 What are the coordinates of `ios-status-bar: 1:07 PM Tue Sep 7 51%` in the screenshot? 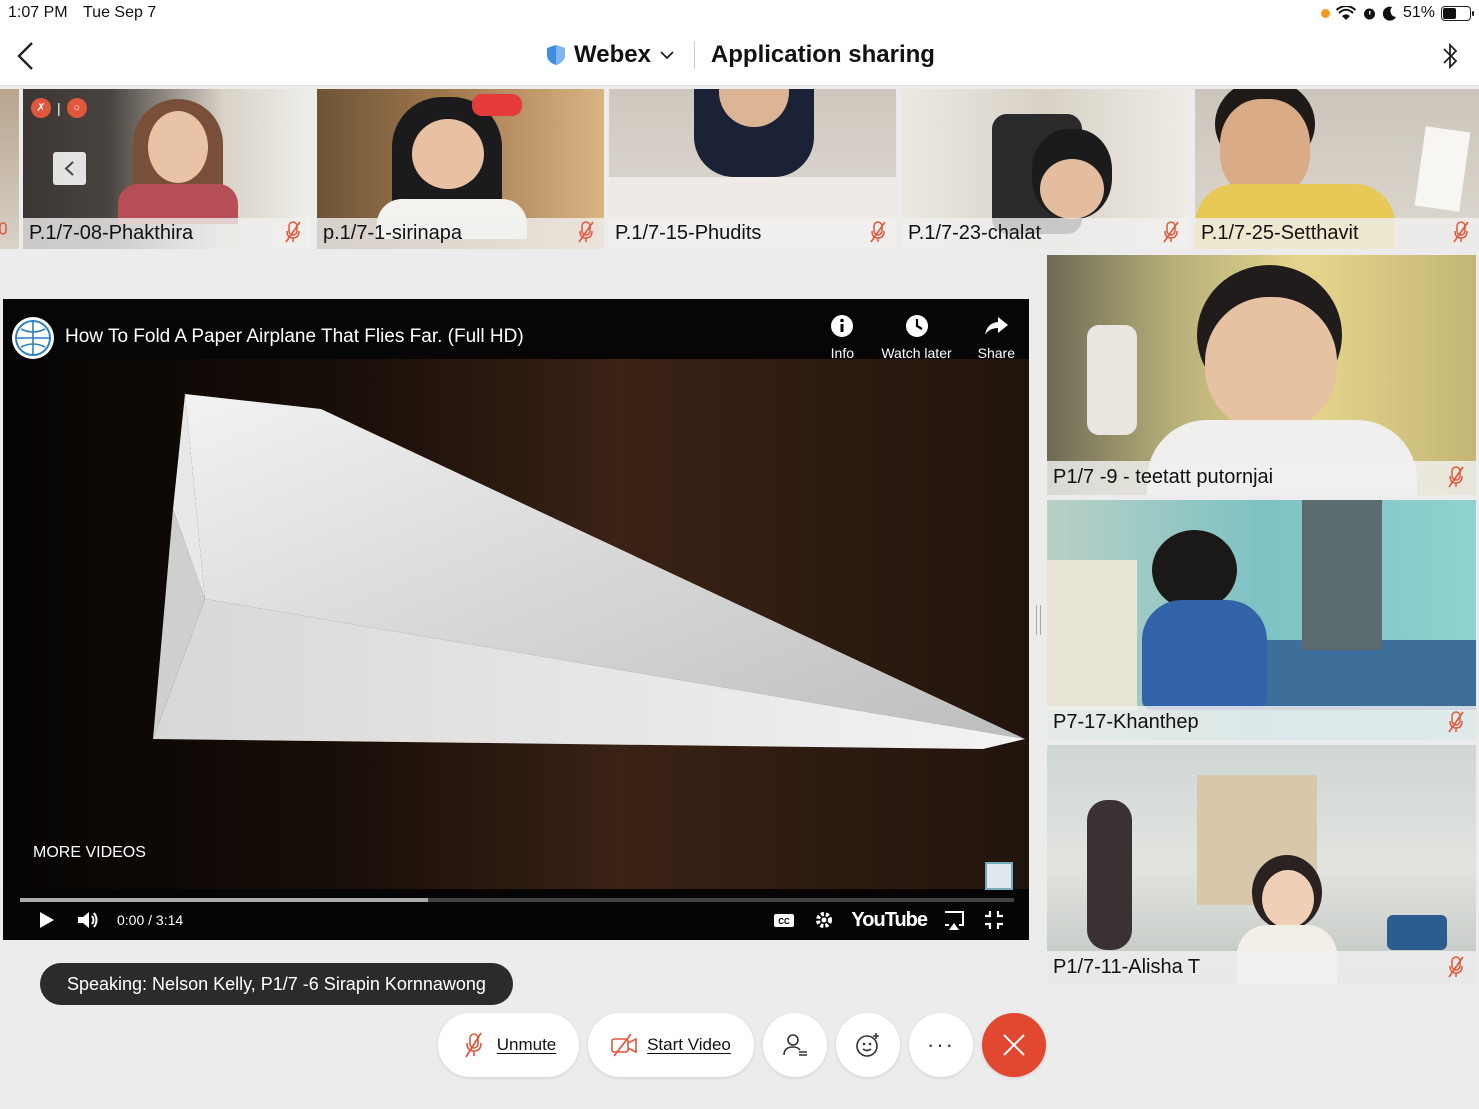 It's located at (739, 14).